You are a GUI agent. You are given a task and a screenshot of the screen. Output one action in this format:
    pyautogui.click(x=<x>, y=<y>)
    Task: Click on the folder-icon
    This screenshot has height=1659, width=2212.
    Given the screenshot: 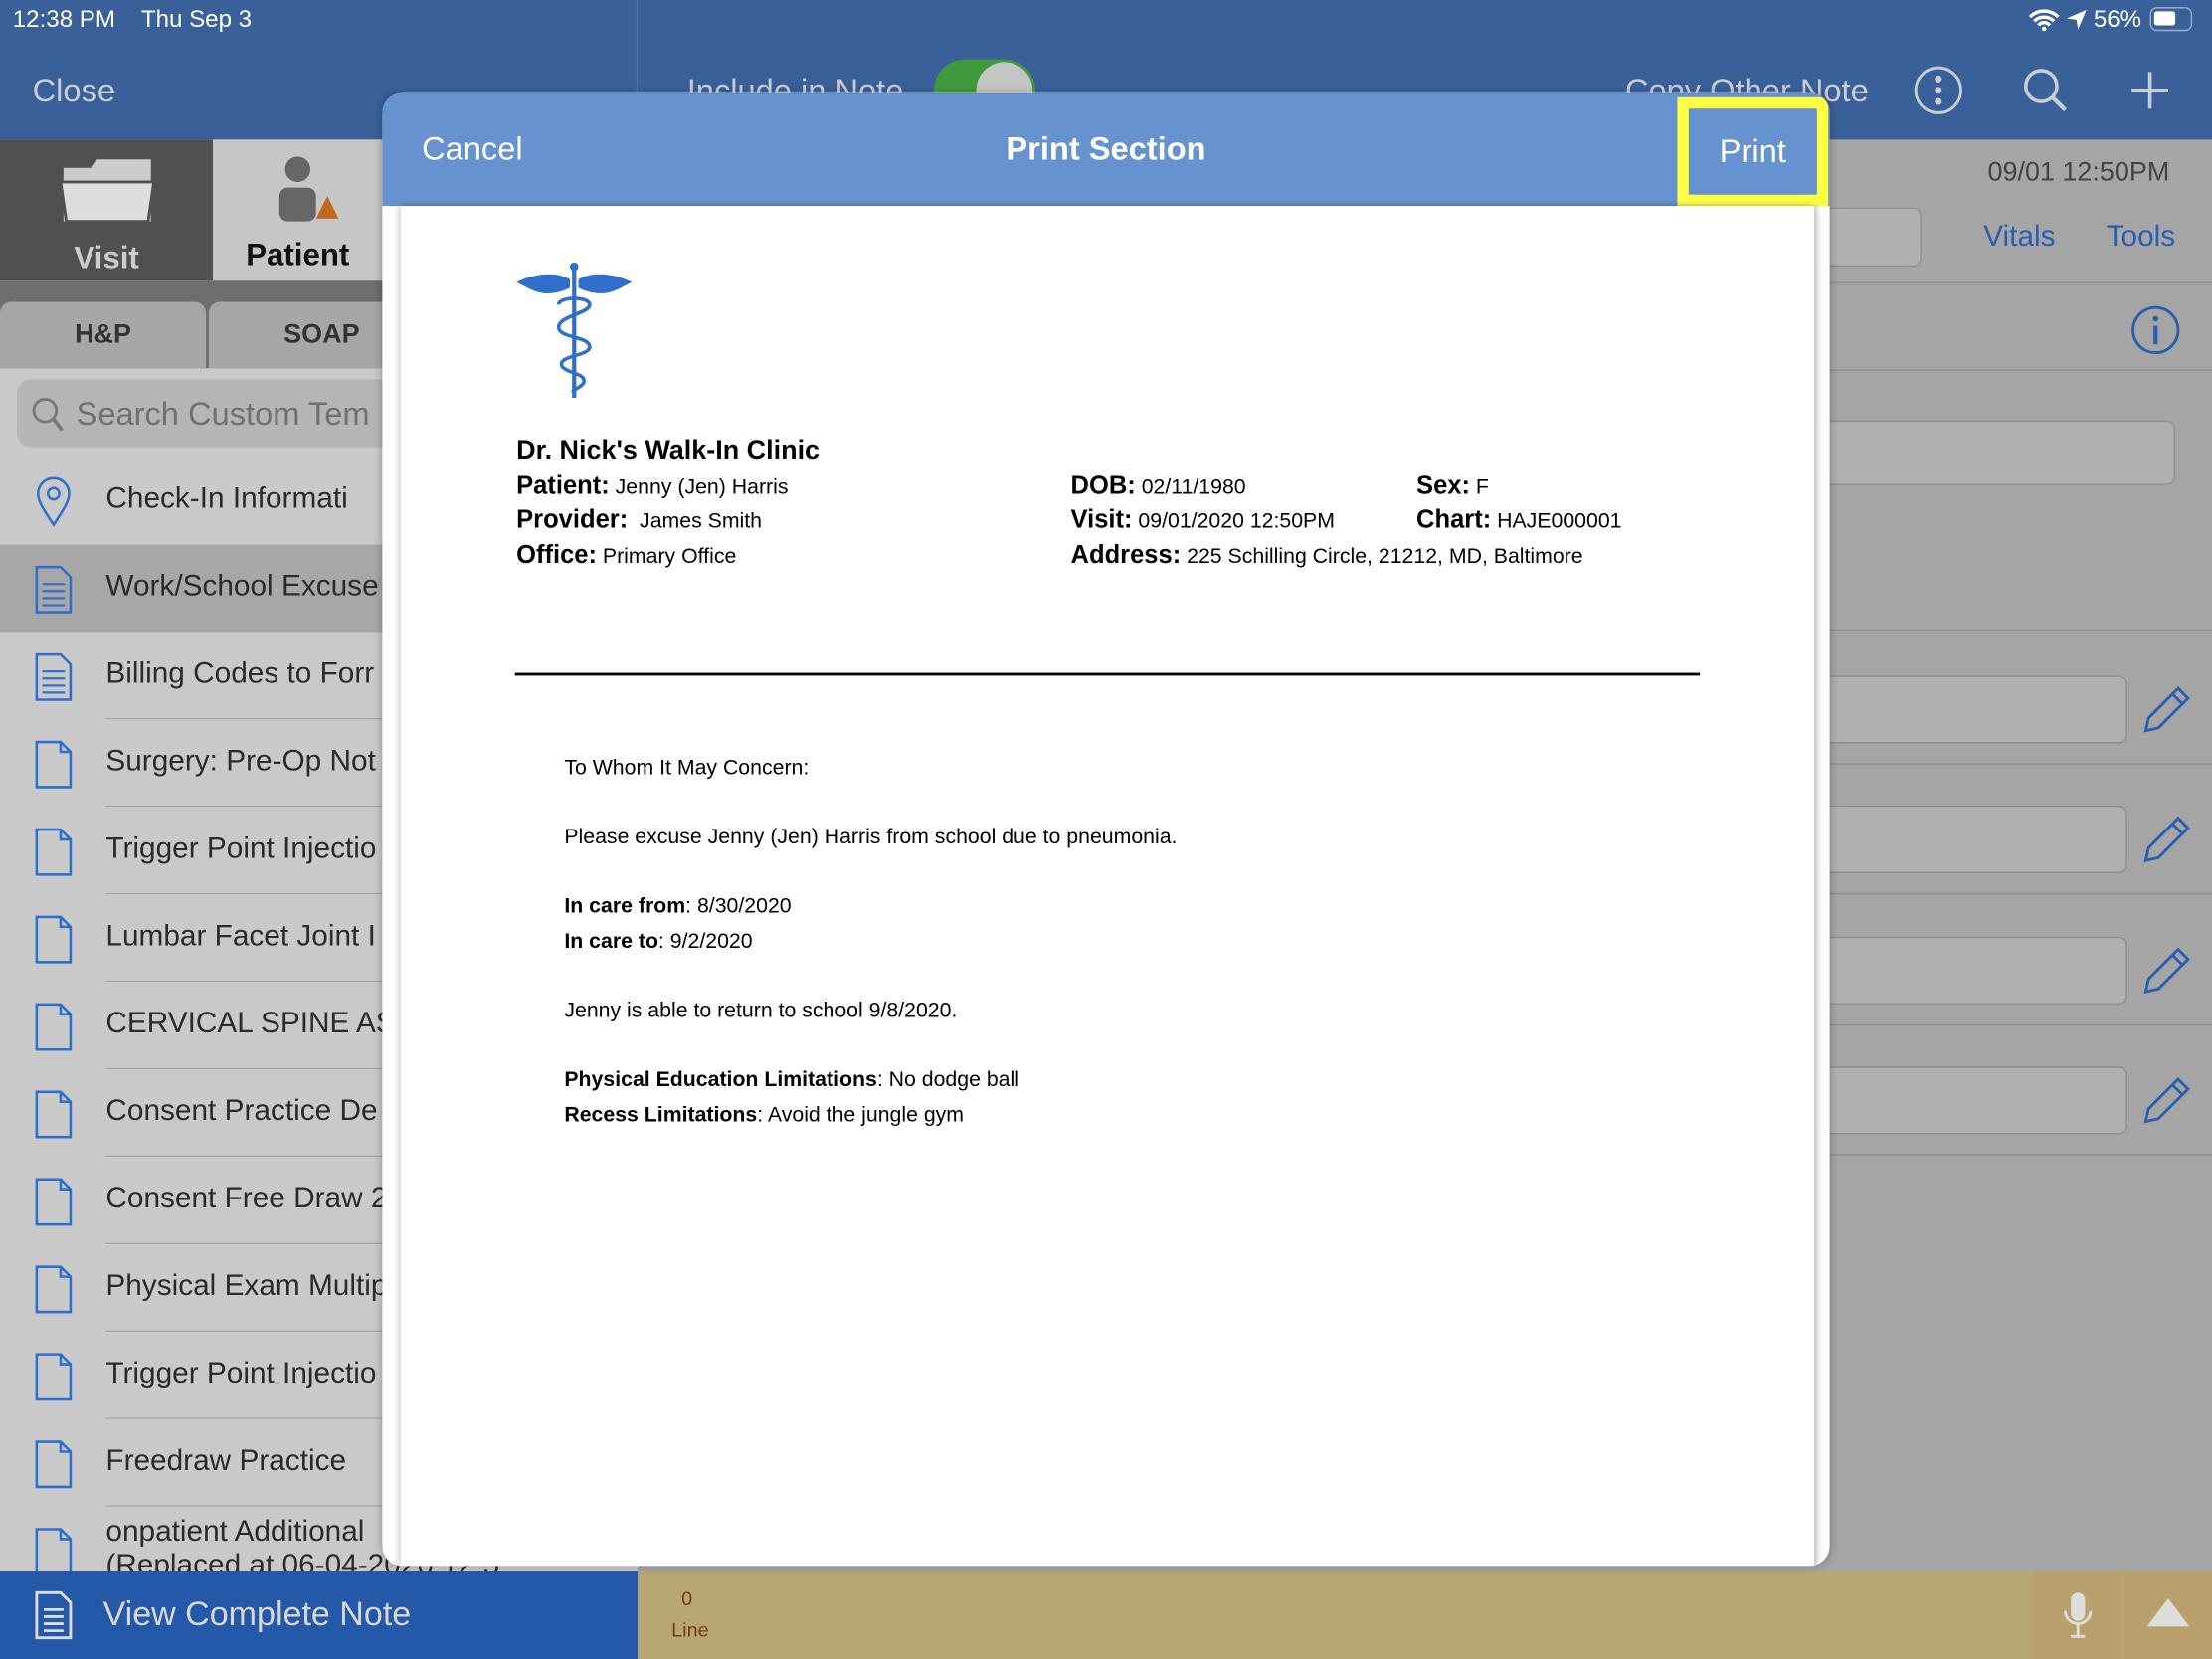 What is the action you would take?
    pyautogui.click(x=106, y=191)
    